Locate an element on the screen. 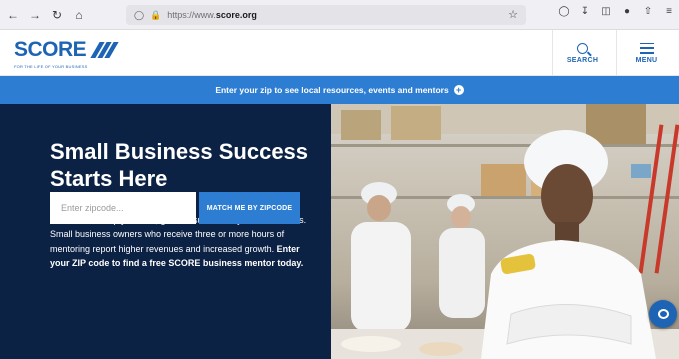 The height and width of the screenshot is (359, 679). search-icon is located at coordinates (582, 48).